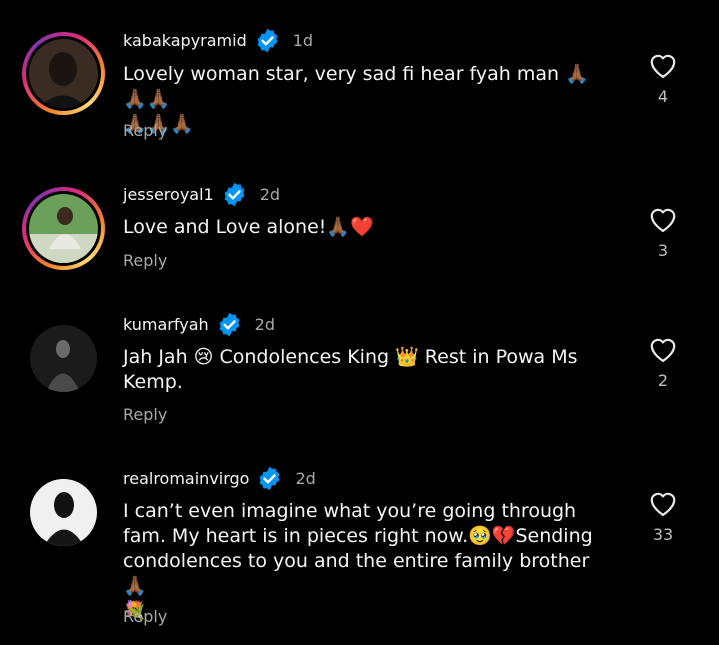  I want to click on like-count: 2, so click(663, 380).